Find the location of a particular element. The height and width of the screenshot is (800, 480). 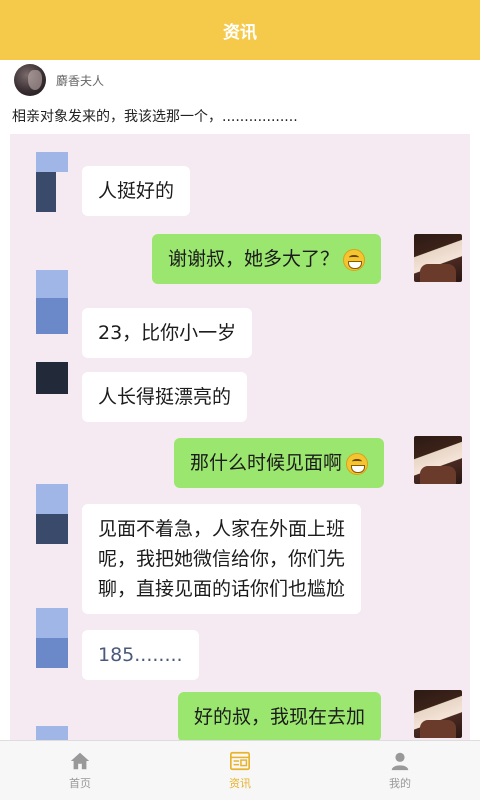

message-line: 聊，直接见面的话你们也尴尬 is located at coordinates (222, 589).